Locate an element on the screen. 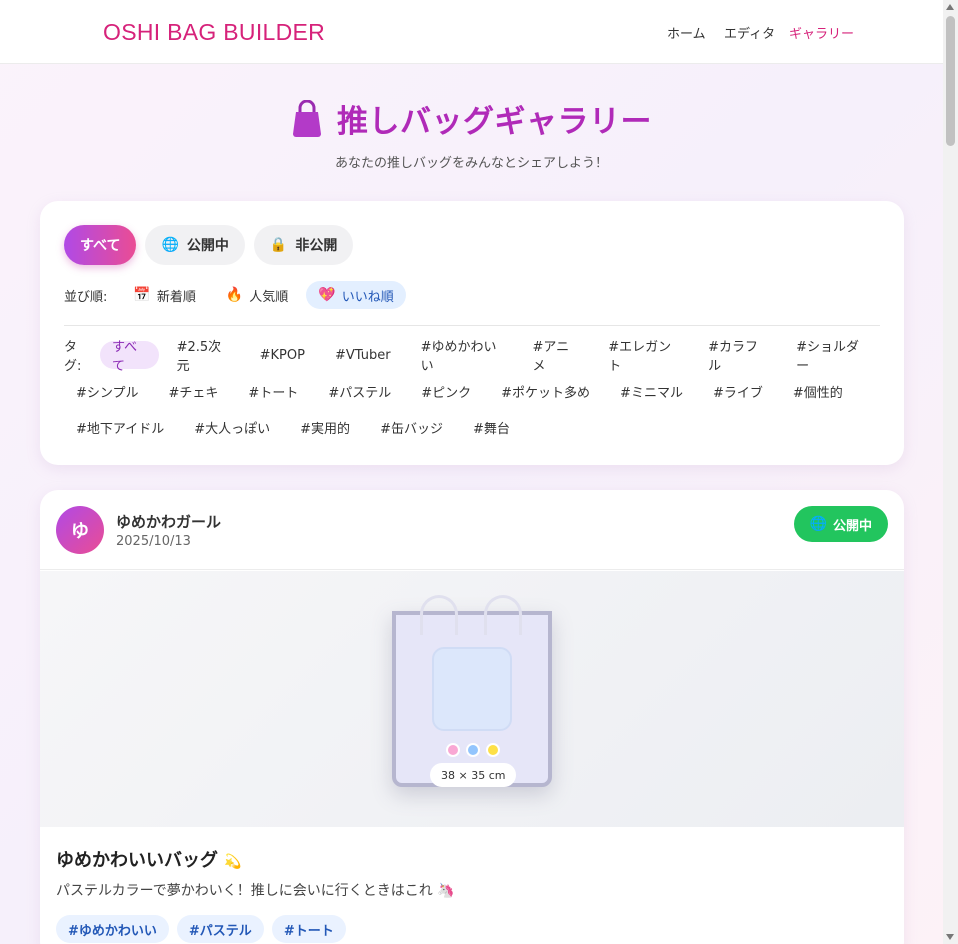  bag-handle-left is located at coordinates (439, 615).